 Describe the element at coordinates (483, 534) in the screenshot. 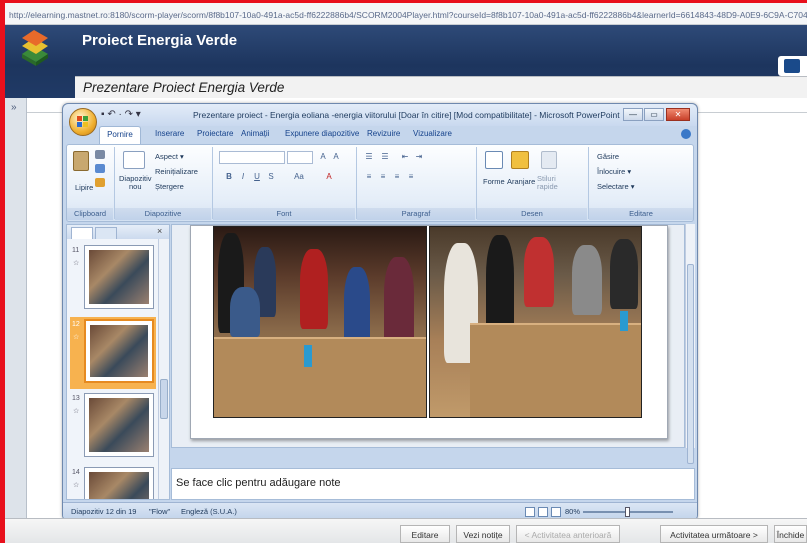

I see `view-notes-button: Vezi notițe` at that location.